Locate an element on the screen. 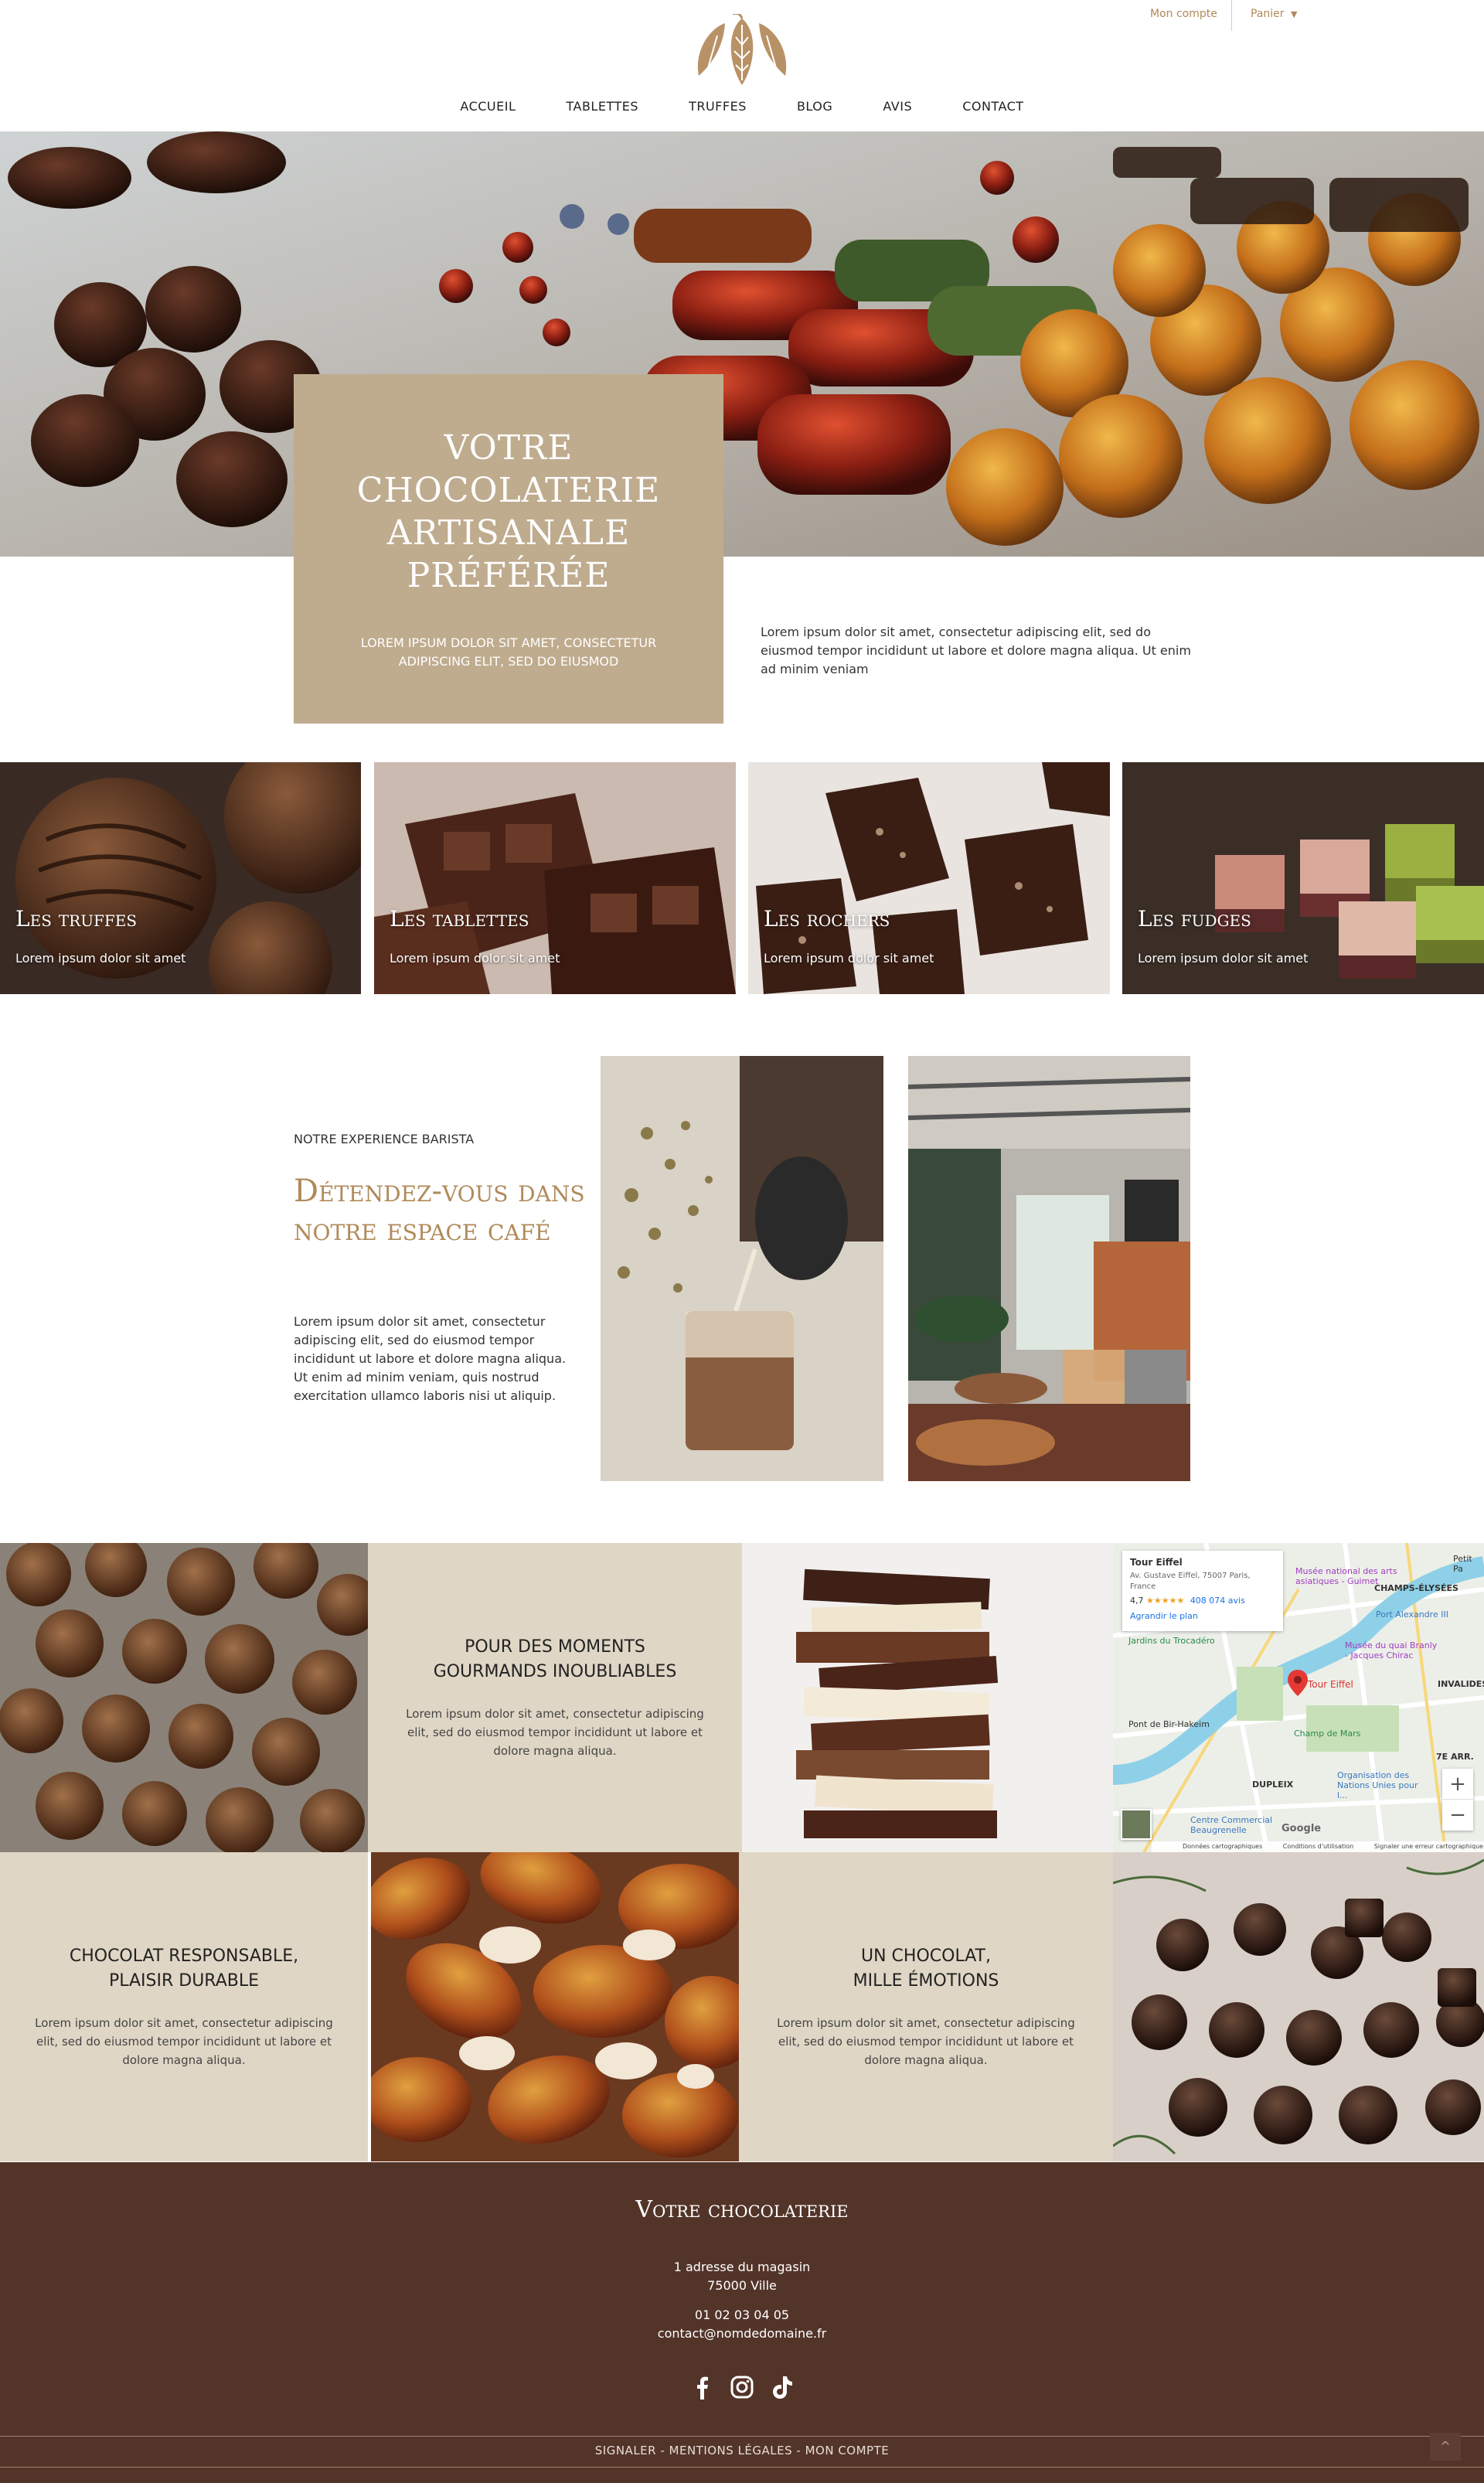 The width and height of the screenshot is (1484, 2483). facebook-icon is located at coordinates (701, 2387).